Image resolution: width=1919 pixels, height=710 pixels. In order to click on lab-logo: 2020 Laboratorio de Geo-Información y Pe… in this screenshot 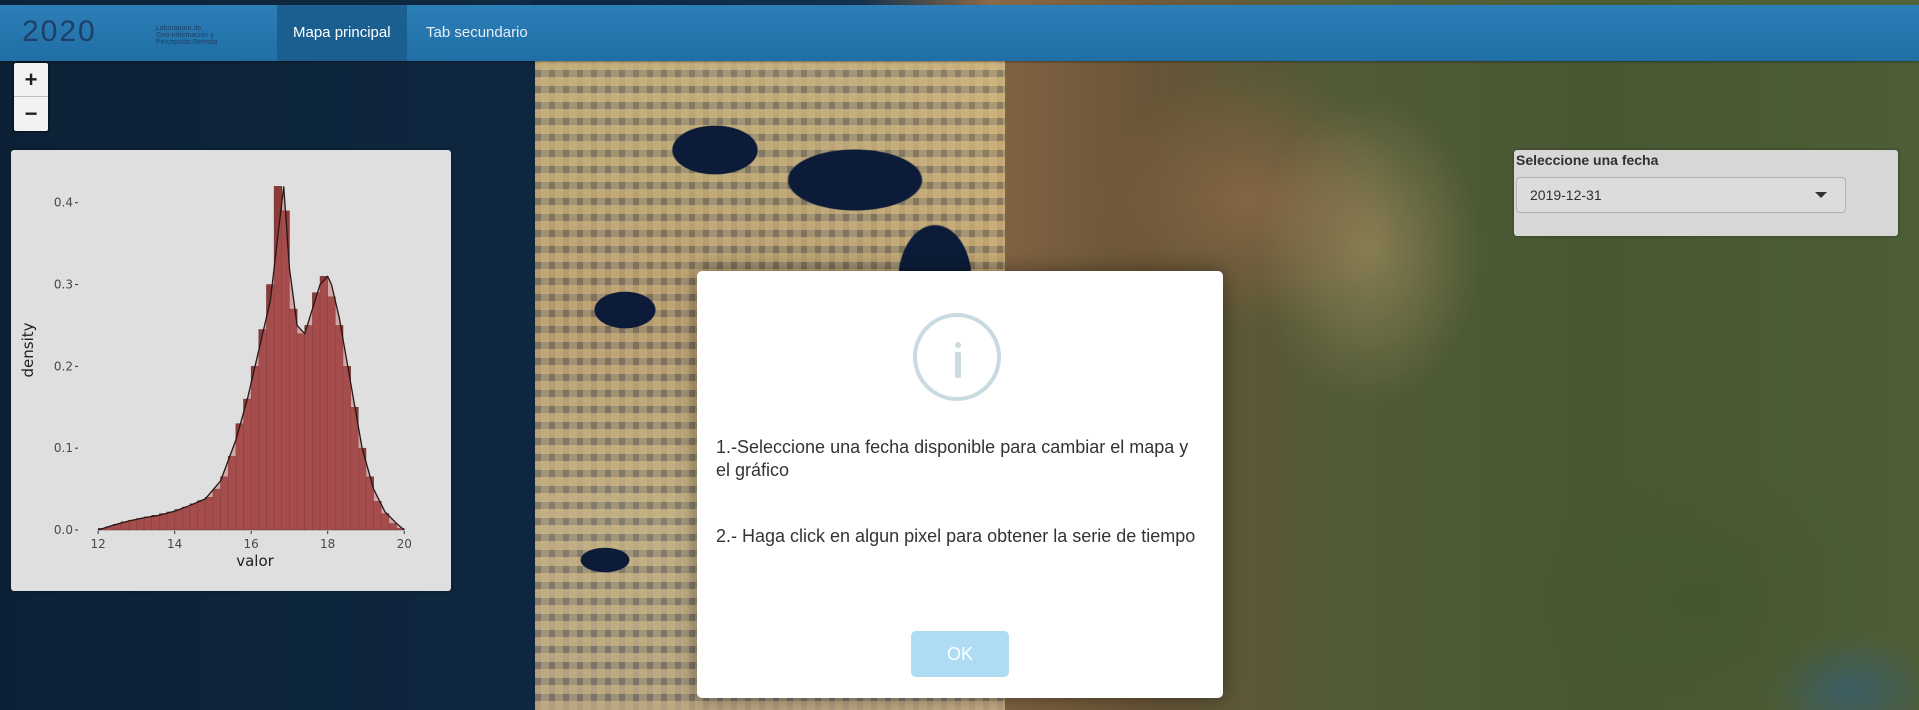, I will do `click(134, 33)`.